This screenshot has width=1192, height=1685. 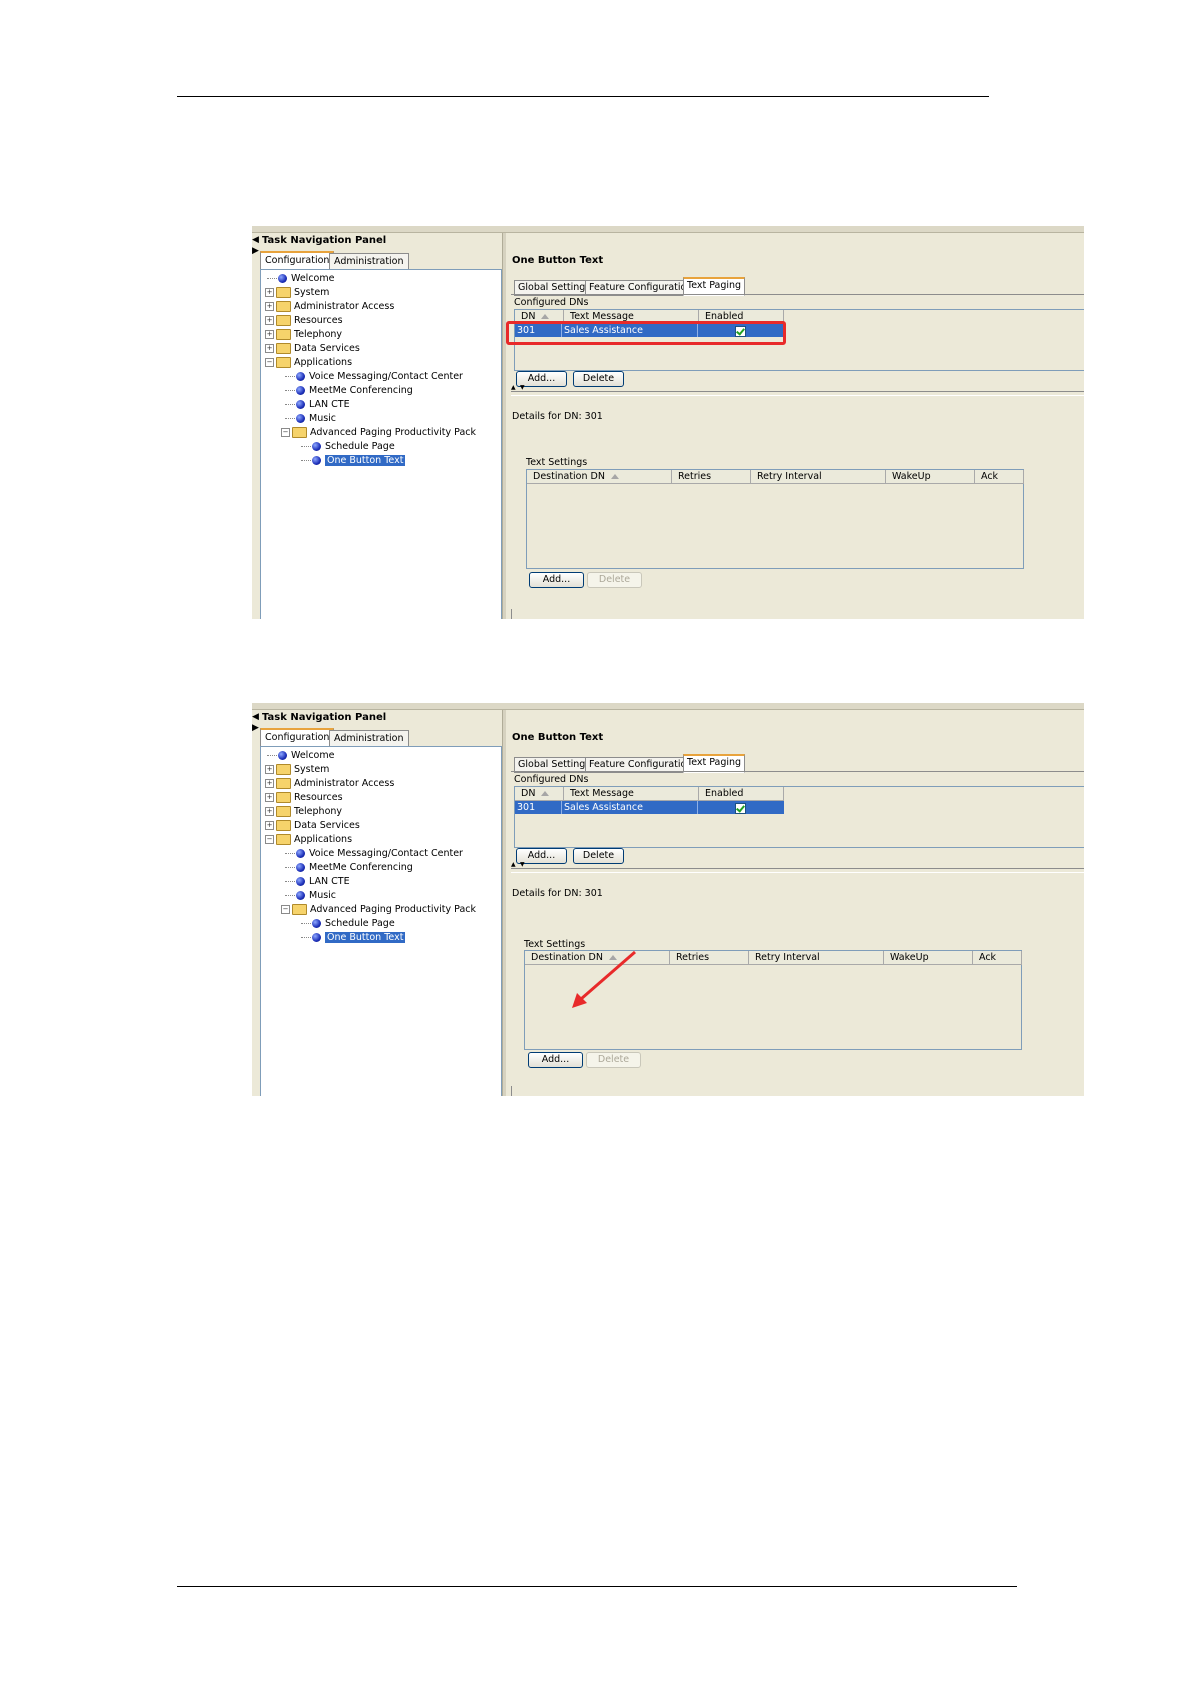 I want to click on panel-bottom-edge, so click(x=797, y=614).